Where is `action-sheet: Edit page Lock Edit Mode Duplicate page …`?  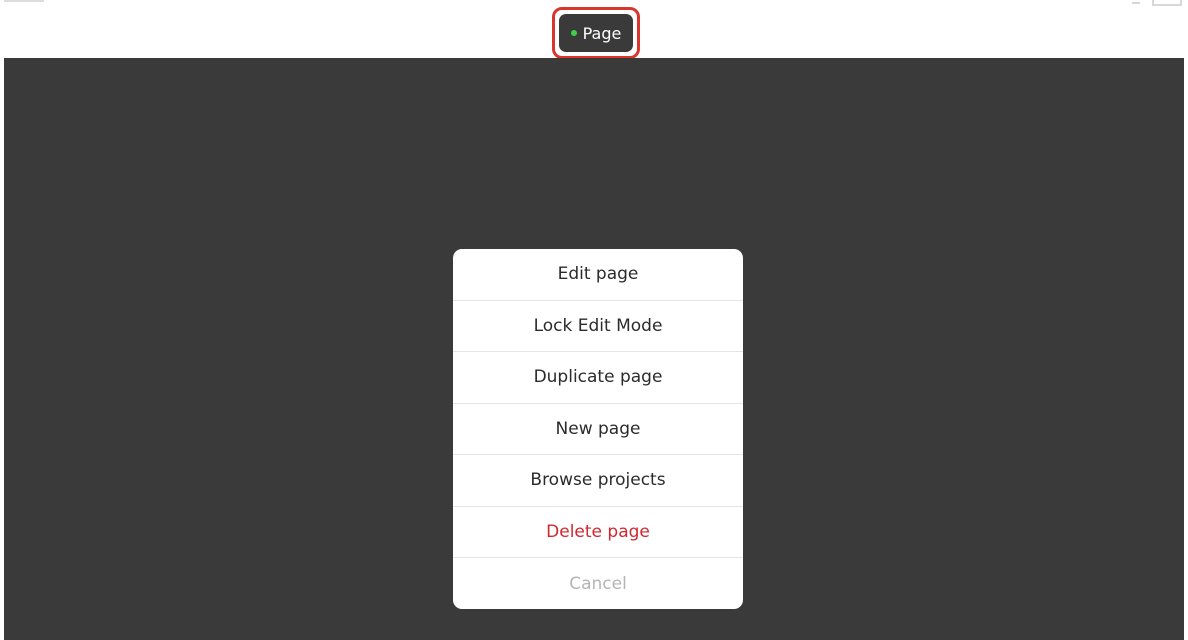
action-sheet: Edit page Lock Edit Mode Duplicate page … is located at coordinates (598, 429).